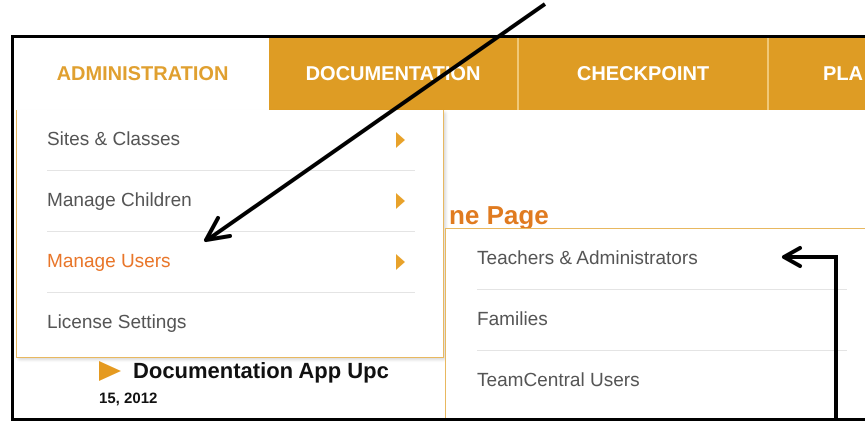 This screenshot has width=865, height=421. What do you see at coordinates (662, 381) in the screenshot?
I see `submenu-item: TeamCentral Users` at bounding box center [662, 381].